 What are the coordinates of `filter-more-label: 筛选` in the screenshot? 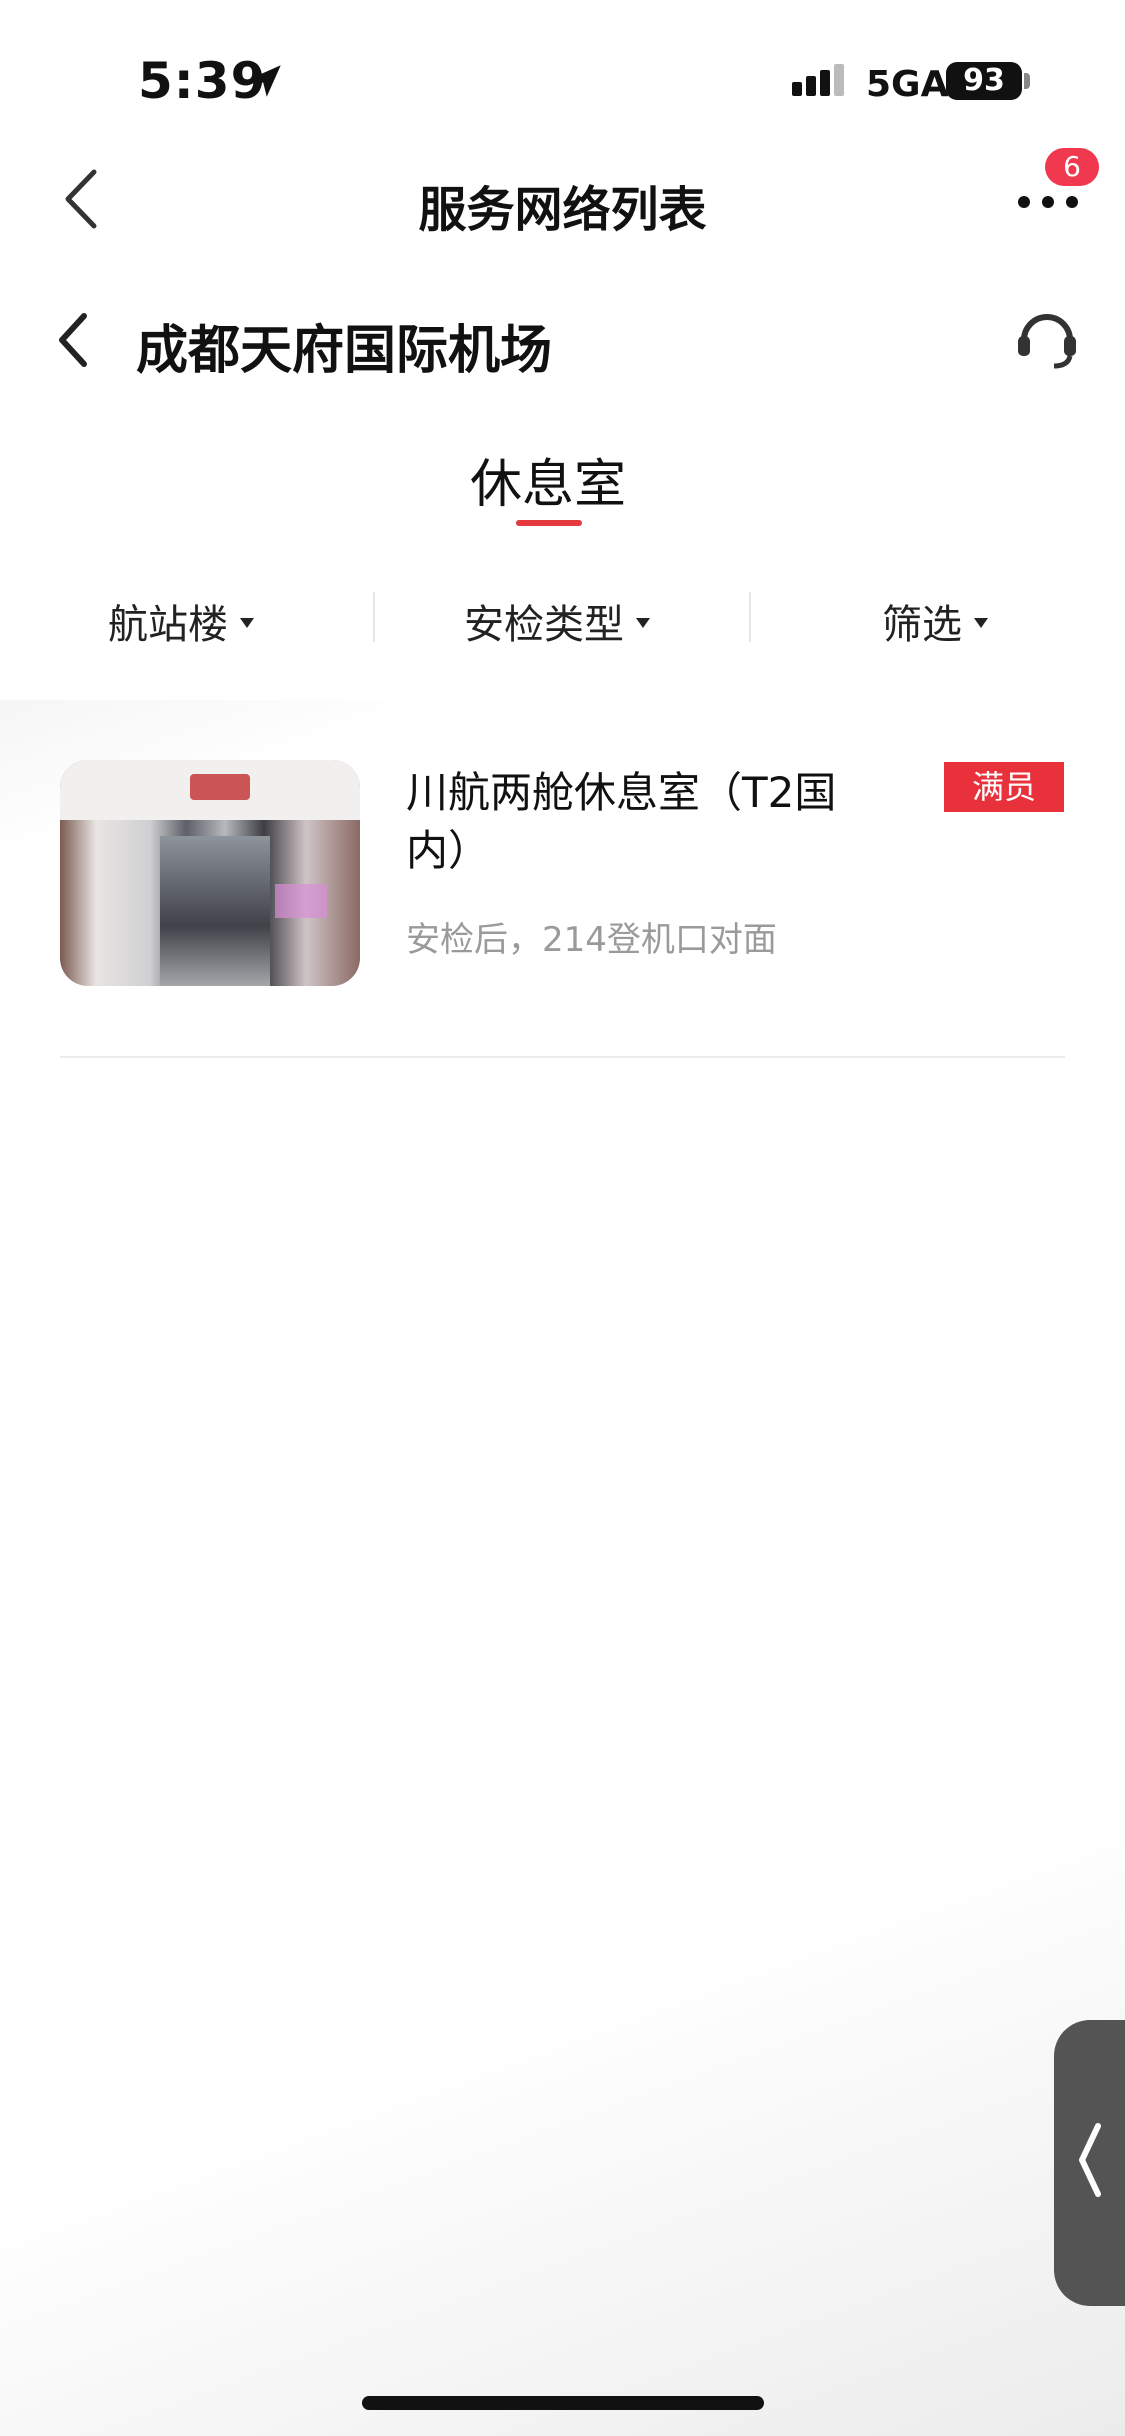 It's located at (922, 625).